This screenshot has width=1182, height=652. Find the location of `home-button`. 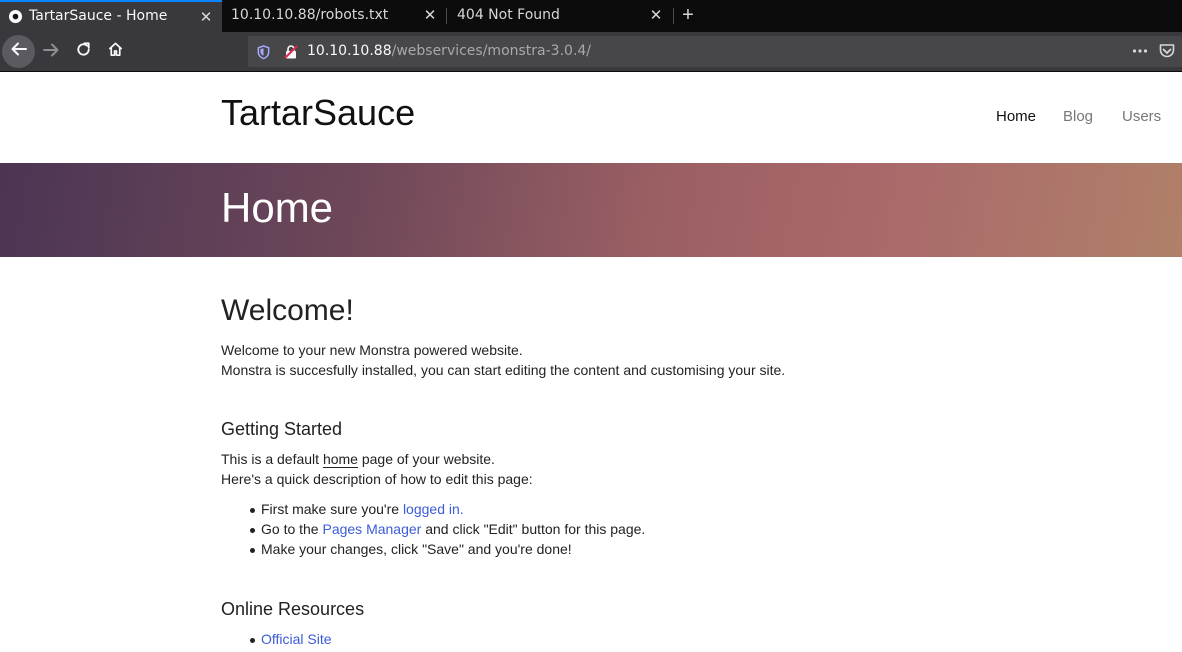

home-button is located at coordinates (115, 52).